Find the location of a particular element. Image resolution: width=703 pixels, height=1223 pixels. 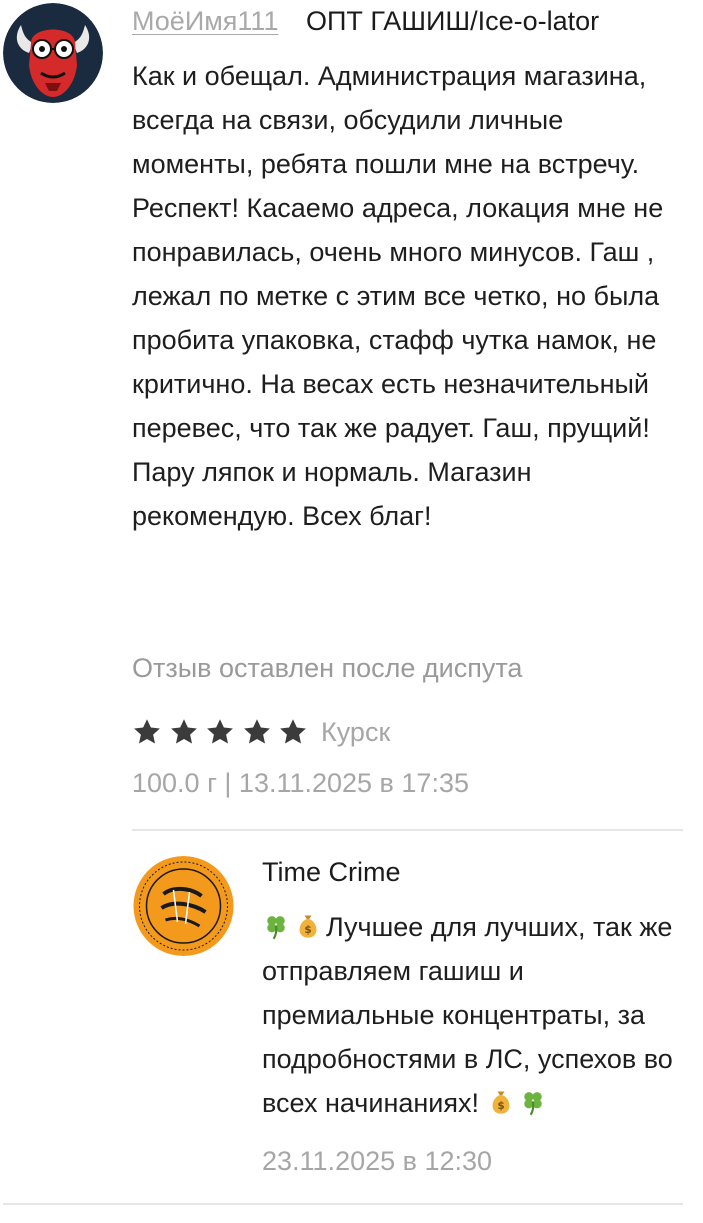

review-header: МоёИмя111 ОПТ ГАШИШ/Ice-o-lator is located at coordinates (365, 21).